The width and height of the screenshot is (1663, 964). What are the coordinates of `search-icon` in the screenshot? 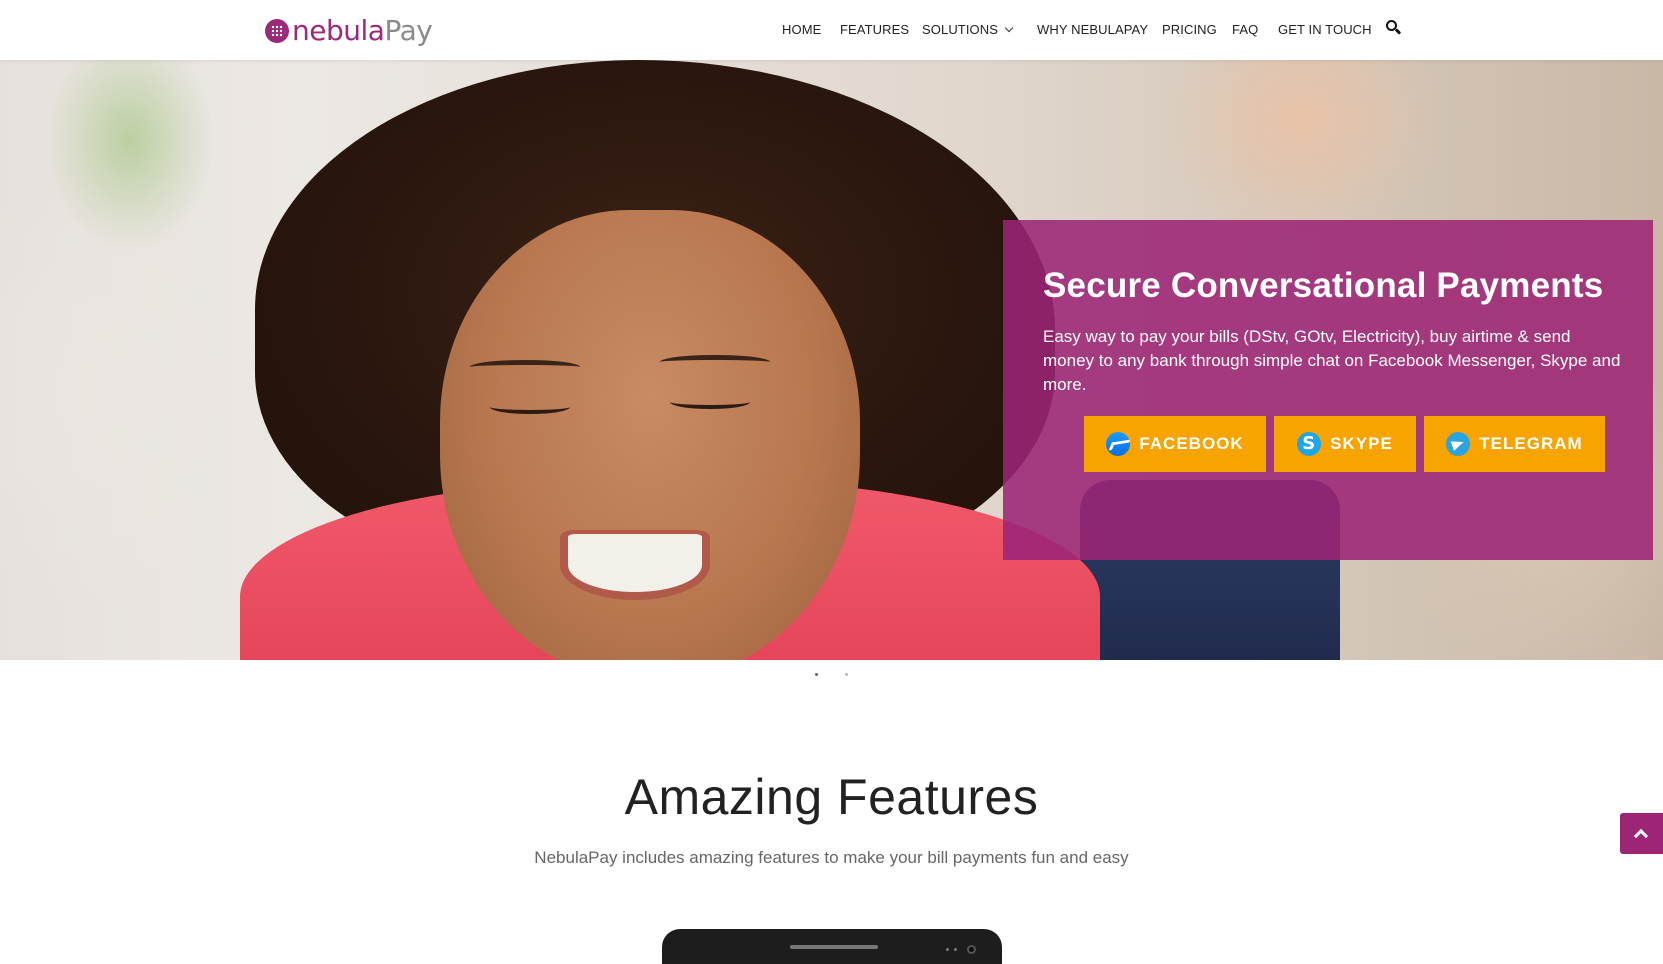 It's located at (1394, 29).